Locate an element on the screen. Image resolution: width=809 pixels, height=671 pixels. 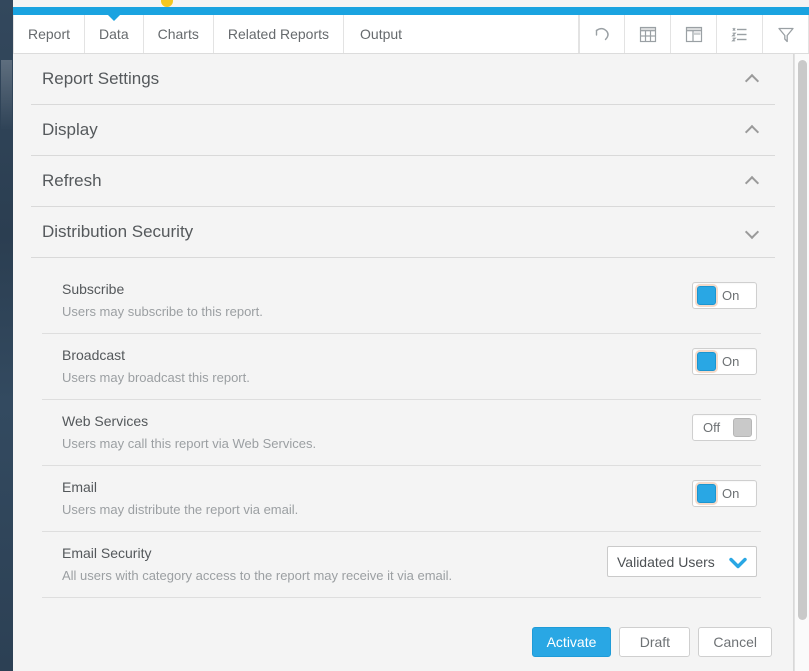
setting-label: Email is located at coordinates (80, 487).